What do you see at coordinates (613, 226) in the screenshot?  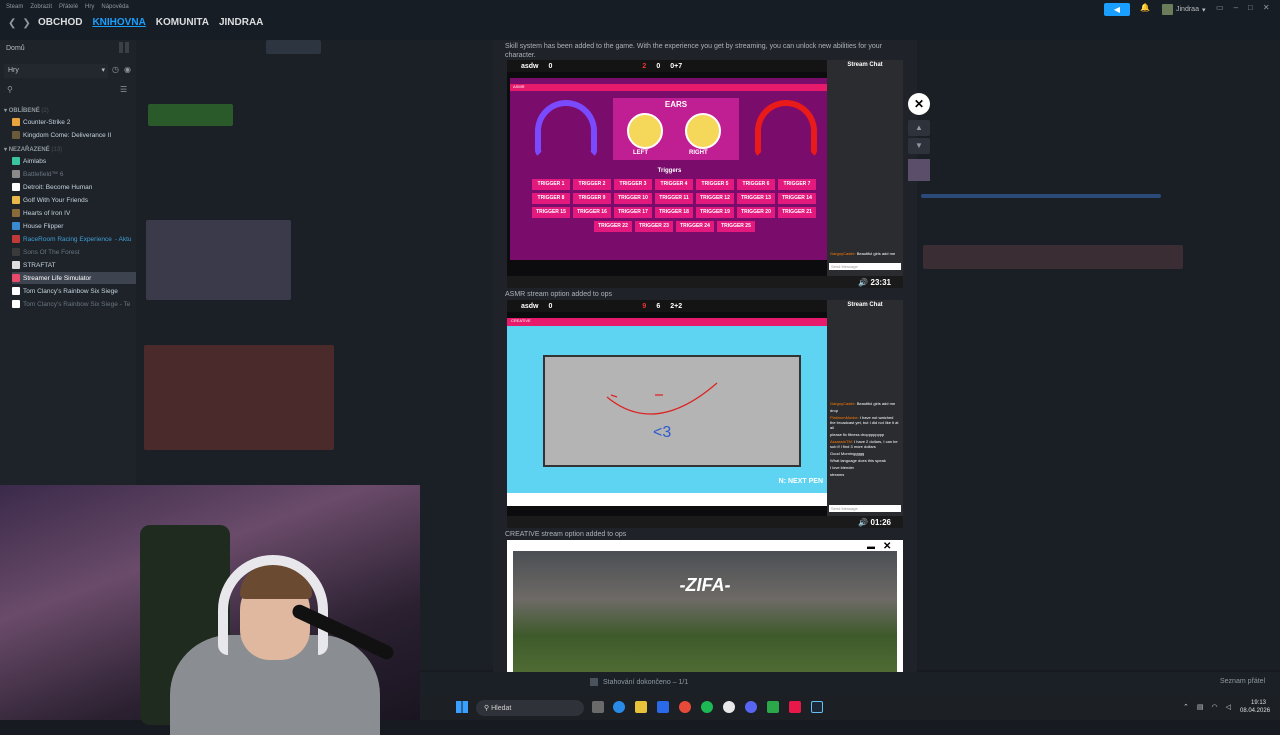 I see `trigger-button: TRIGGER 22` at bounding box center [613, 226].